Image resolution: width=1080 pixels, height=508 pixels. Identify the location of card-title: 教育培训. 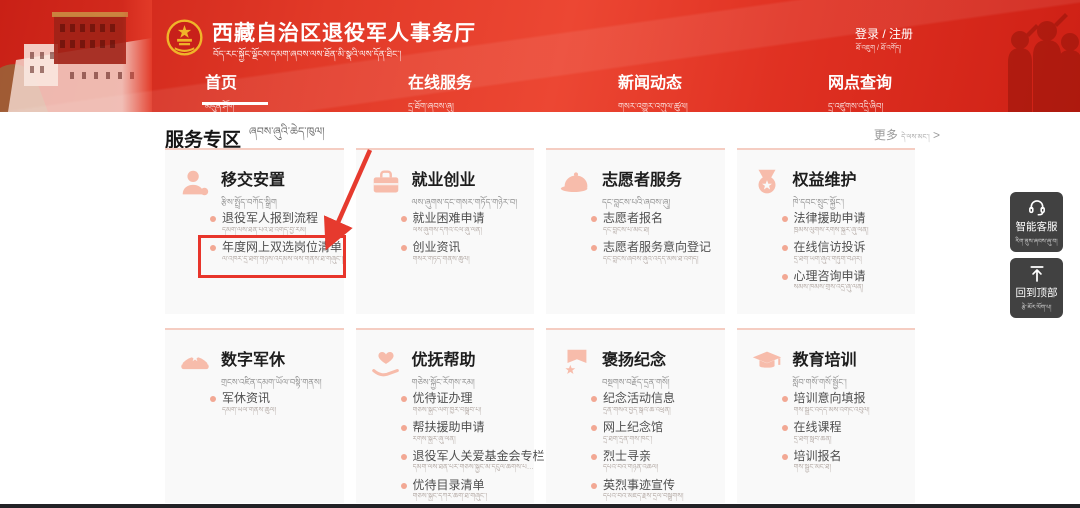
(825, 358).